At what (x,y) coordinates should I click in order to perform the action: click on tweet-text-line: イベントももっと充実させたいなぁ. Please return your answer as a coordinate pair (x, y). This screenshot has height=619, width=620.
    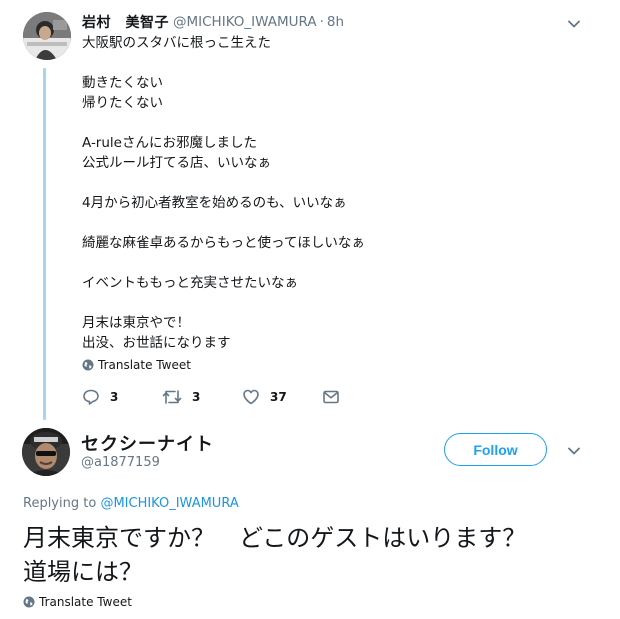
    Looking at the image, I should click on (190, 283).